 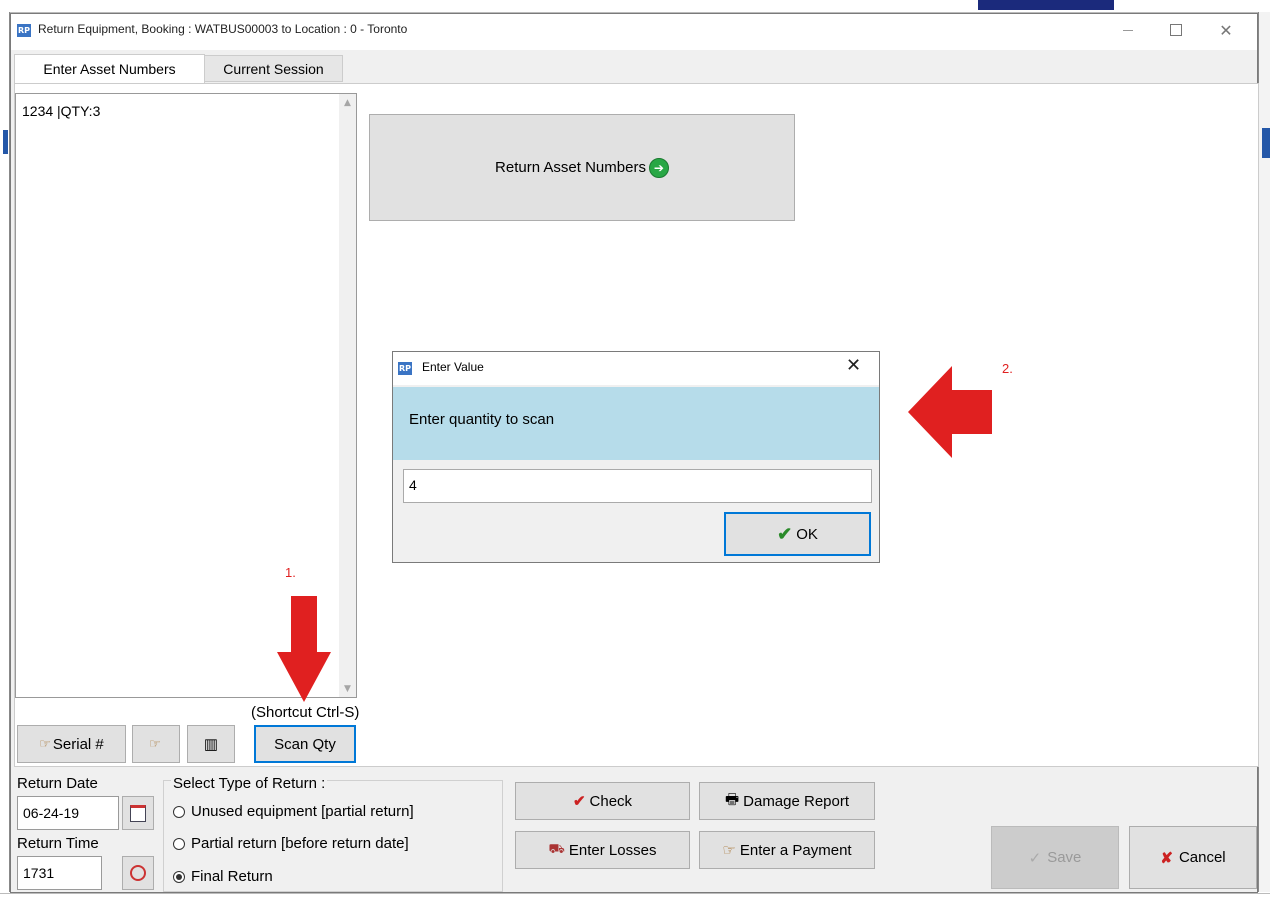 I want to click on arrow-right-icon: ➔, so click(x=658, y=167).